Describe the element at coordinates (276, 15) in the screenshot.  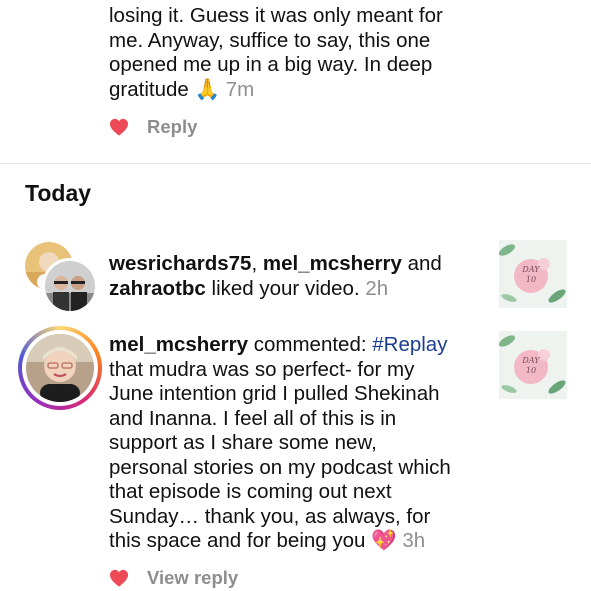
I see `comment-line: losing it. Guess it was only meant for` at that location.